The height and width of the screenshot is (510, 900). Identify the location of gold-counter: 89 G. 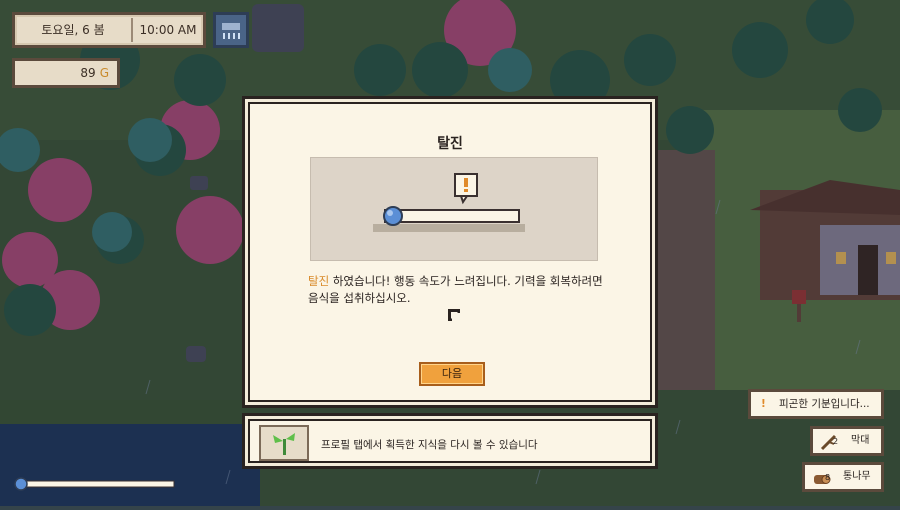
(66, 73).